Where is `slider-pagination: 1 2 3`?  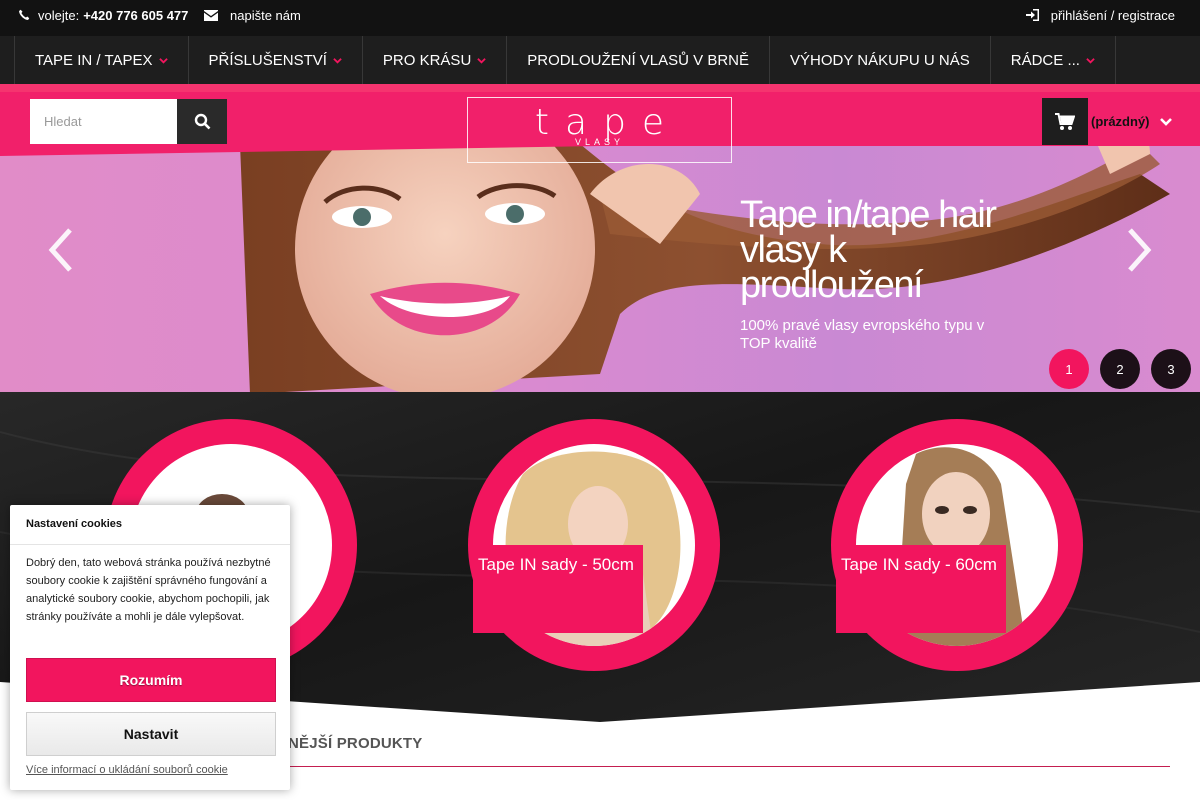
slider-pagination: 1 2 3 is located at coordinates (1124, 369).